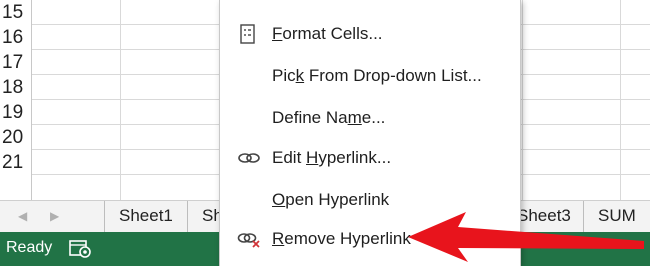  I want to click on menu-item-label: Remove Hyperlink, so click(341, 238).